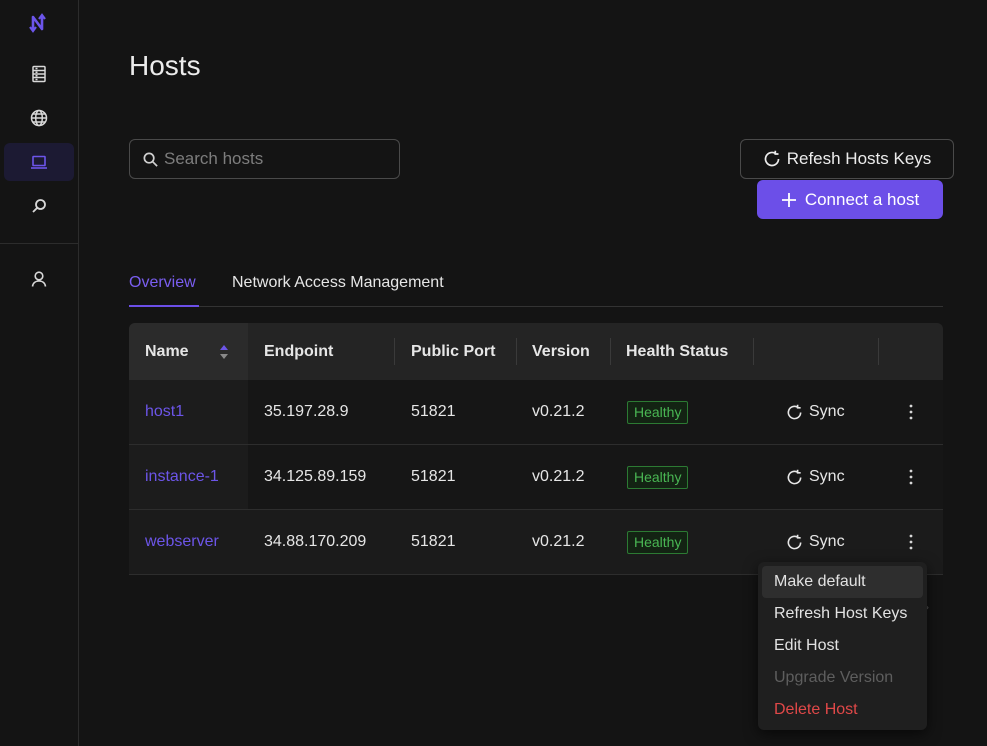 The width and height of the screenshot is (987, 746). What do you see at coordinates (315, 476) in the screenshot?
I see `endpoint-cell: 34.125.89.159` at bounding box center [315, 476].